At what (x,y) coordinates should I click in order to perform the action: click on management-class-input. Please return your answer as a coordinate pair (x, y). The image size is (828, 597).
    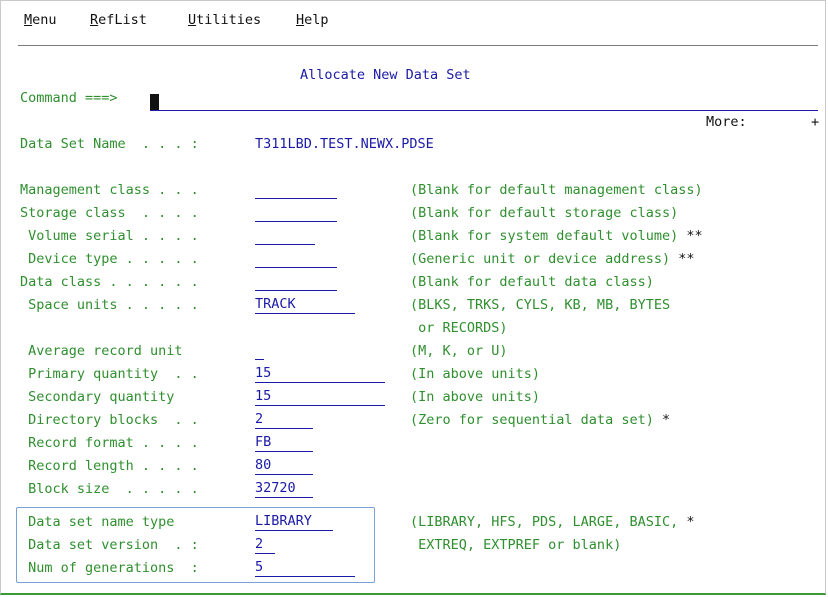
    Looking at the image, I should click on (296, 190).